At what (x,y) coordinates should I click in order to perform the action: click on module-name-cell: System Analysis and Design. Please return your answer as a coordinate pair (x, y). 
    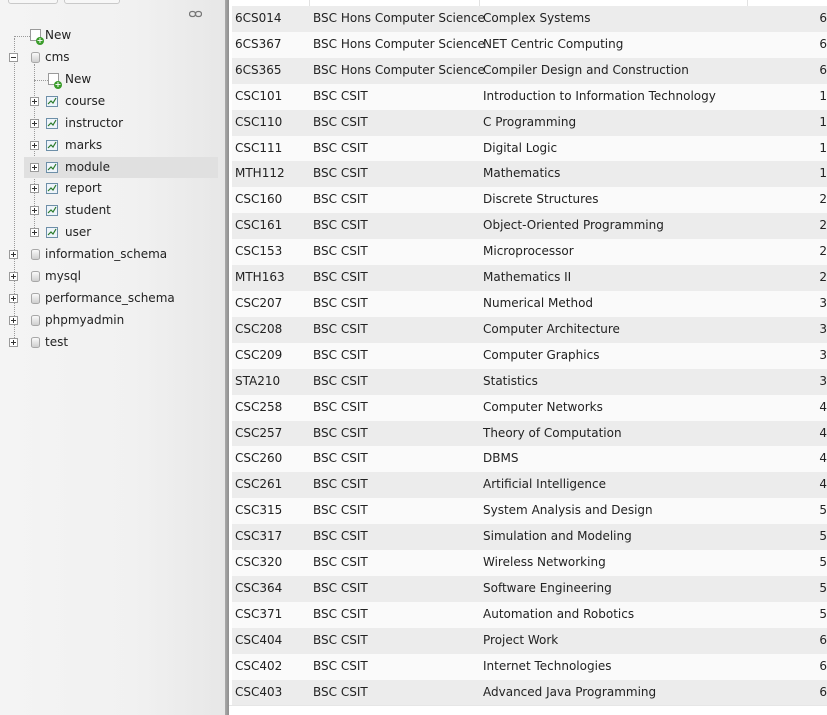
    Looking at the image, I should click on (568, 511).